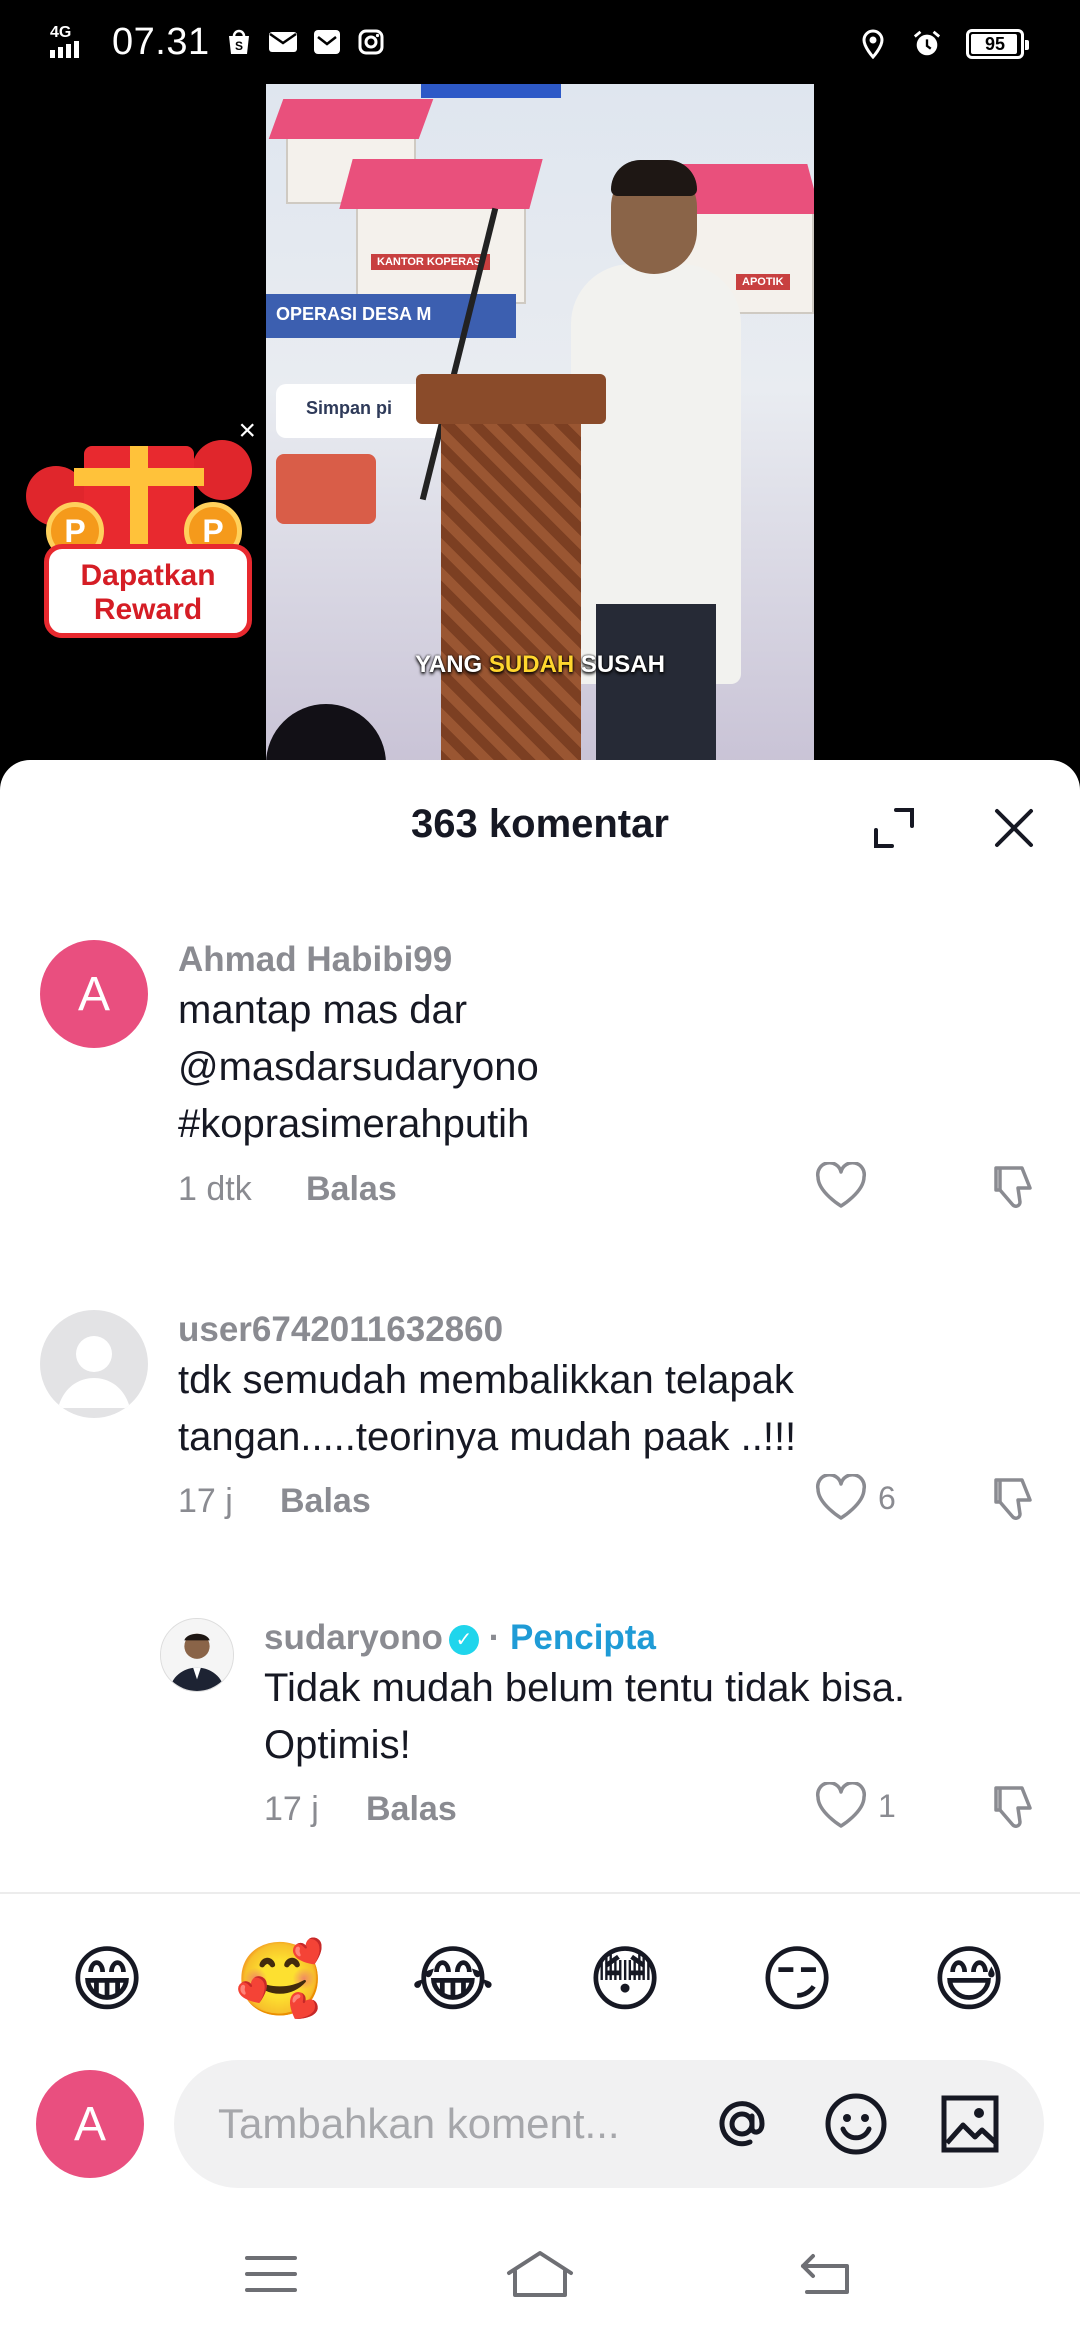 This screenshot has height=2340, width=1080. Describe the element at coordinates (94, 1364) in the screenshot. I see `default-avatar-icon` at that location.